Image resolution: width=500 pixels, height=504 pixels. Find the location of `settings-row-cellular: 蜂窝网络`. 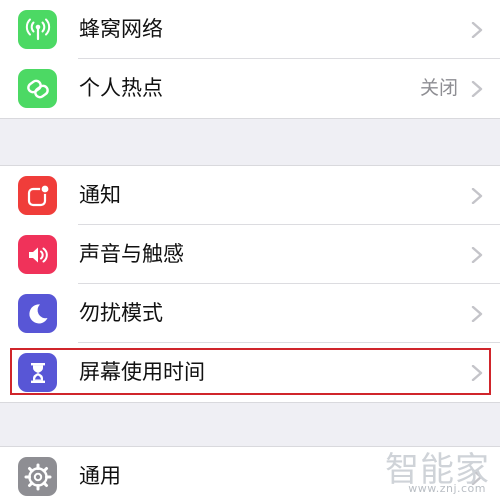

settings-row-cellular: 蜂窝网络 is located at coordinates (250, 29).